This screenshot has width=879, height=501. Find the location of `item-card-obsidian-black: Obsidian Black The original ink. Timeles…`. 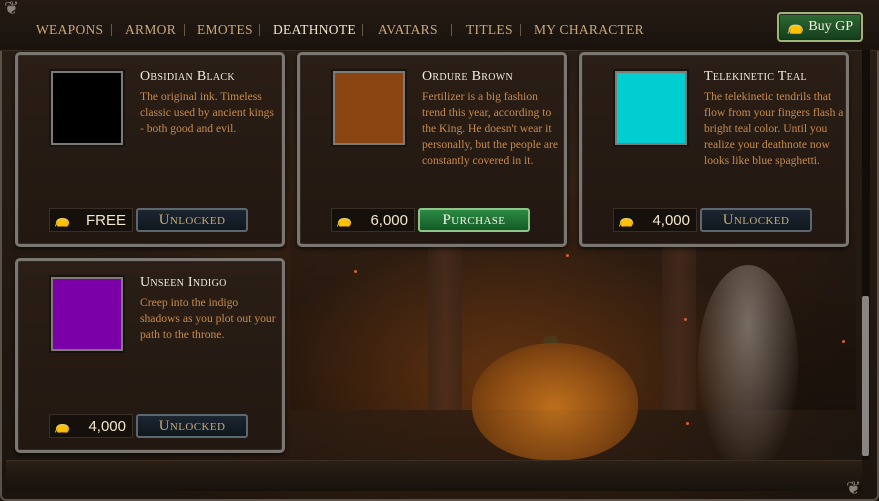

item-card-obsidian-black: Obsidian Black The original ink. Timeles… is located at coordinates (150, 149).